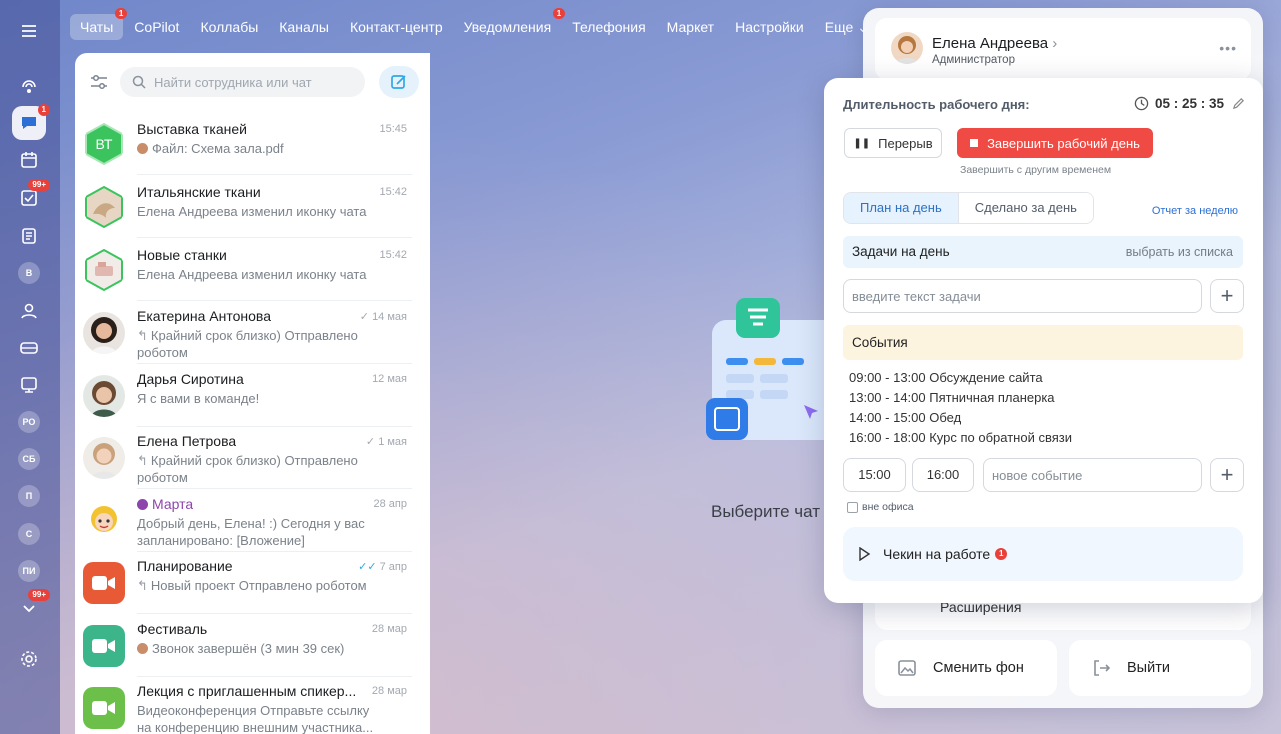 The width and height of the screenshot is (1281, 734). I want to click on chat-preview: Елена Андреева изменил иконку чата, so click(252, 211).